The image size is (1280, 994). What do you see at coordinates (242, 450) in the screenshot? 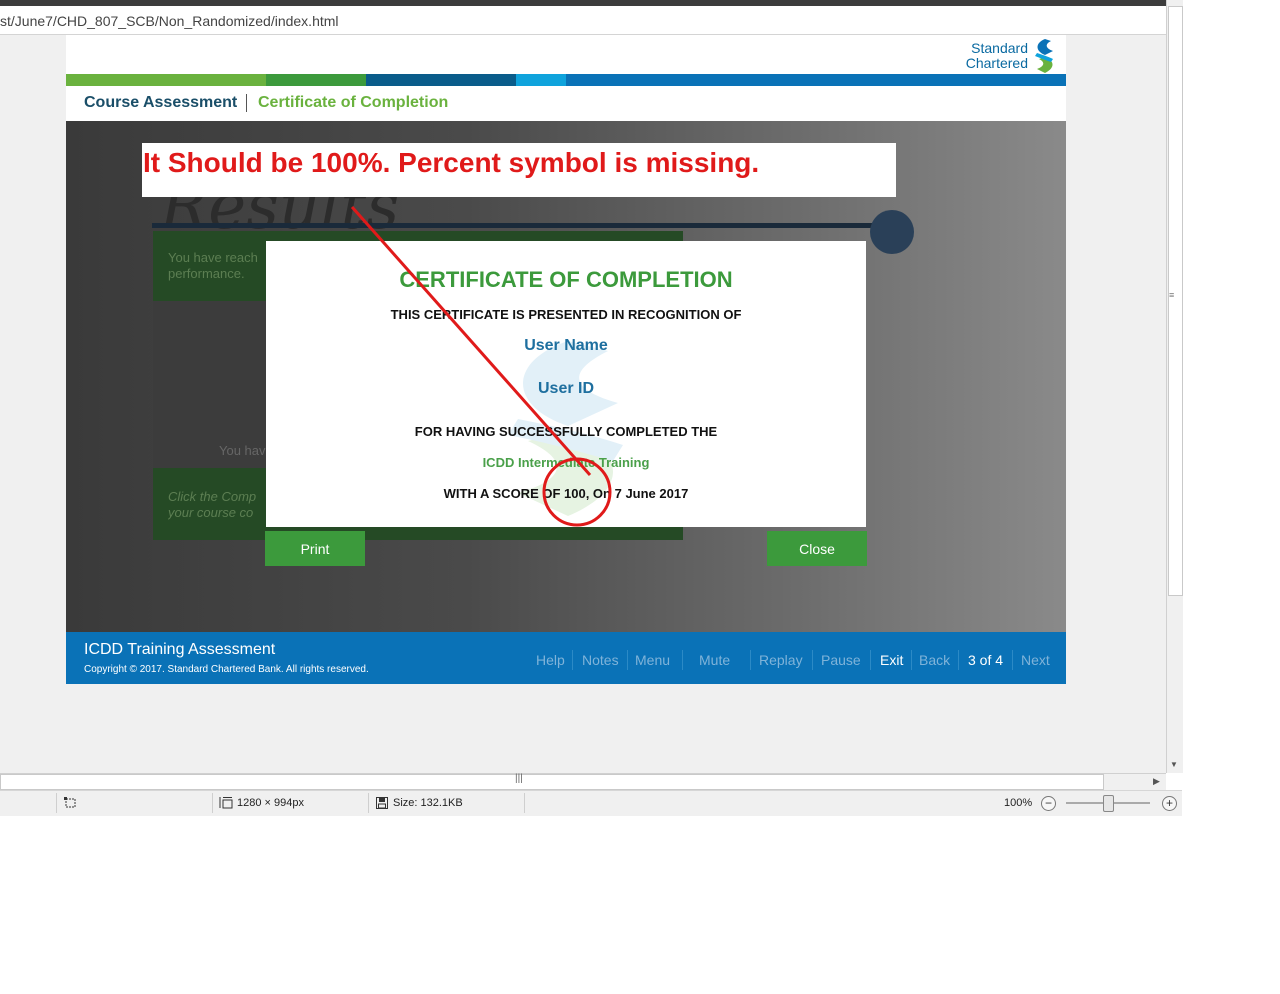
I see `result-middle-text: You hav` at bounding box center [242, 450].